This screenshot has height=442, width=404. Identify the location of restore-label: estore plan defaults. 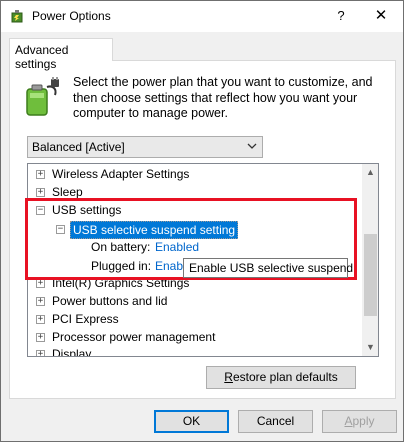
(285, 377).